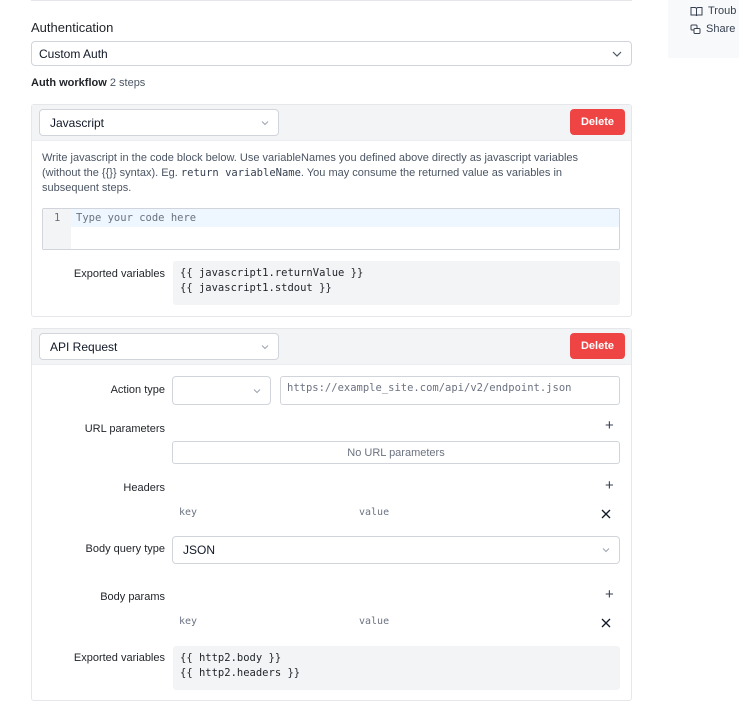 The width and height of the screenshot is (739, 712). Describe the element at coordinates (136, 218) in the screenshot. I see `editor-placeholder: Type your code here` at that location.